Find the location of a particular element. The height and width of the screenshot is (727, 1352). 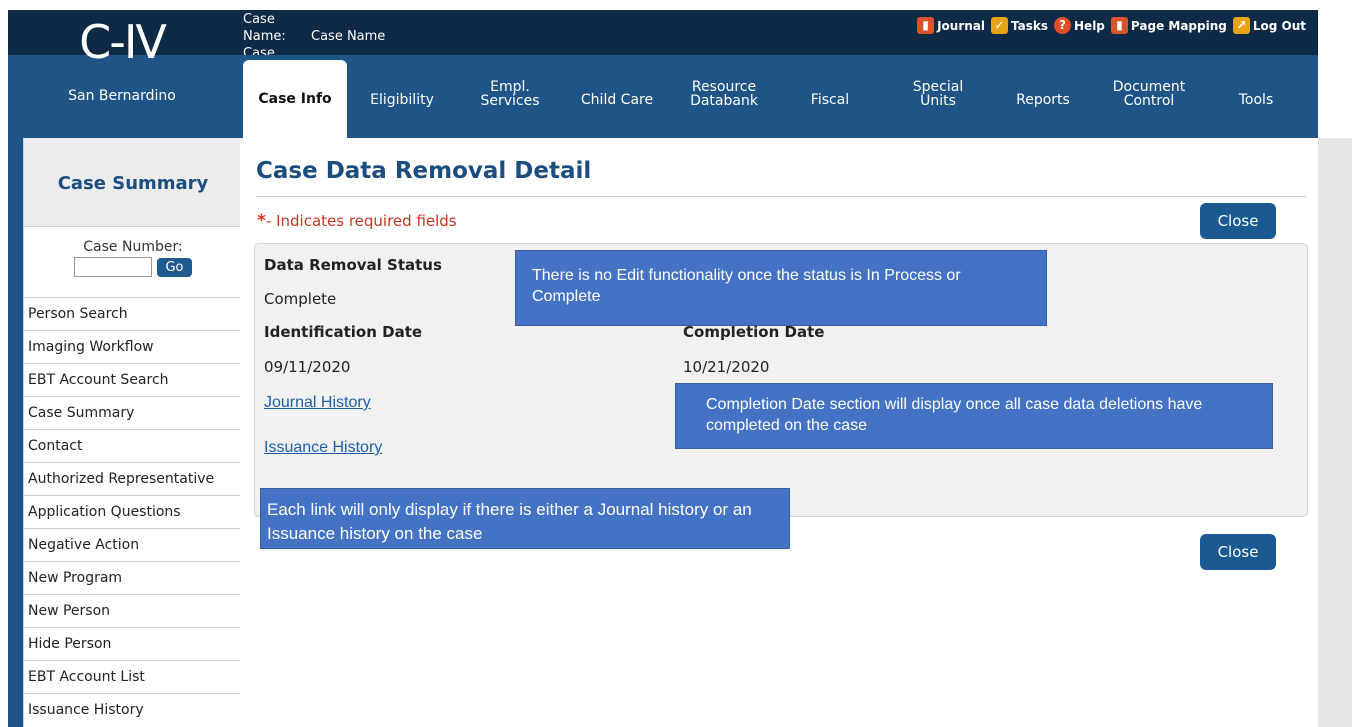

tab-label: Resource Databank is located at coordinates (724, 94).